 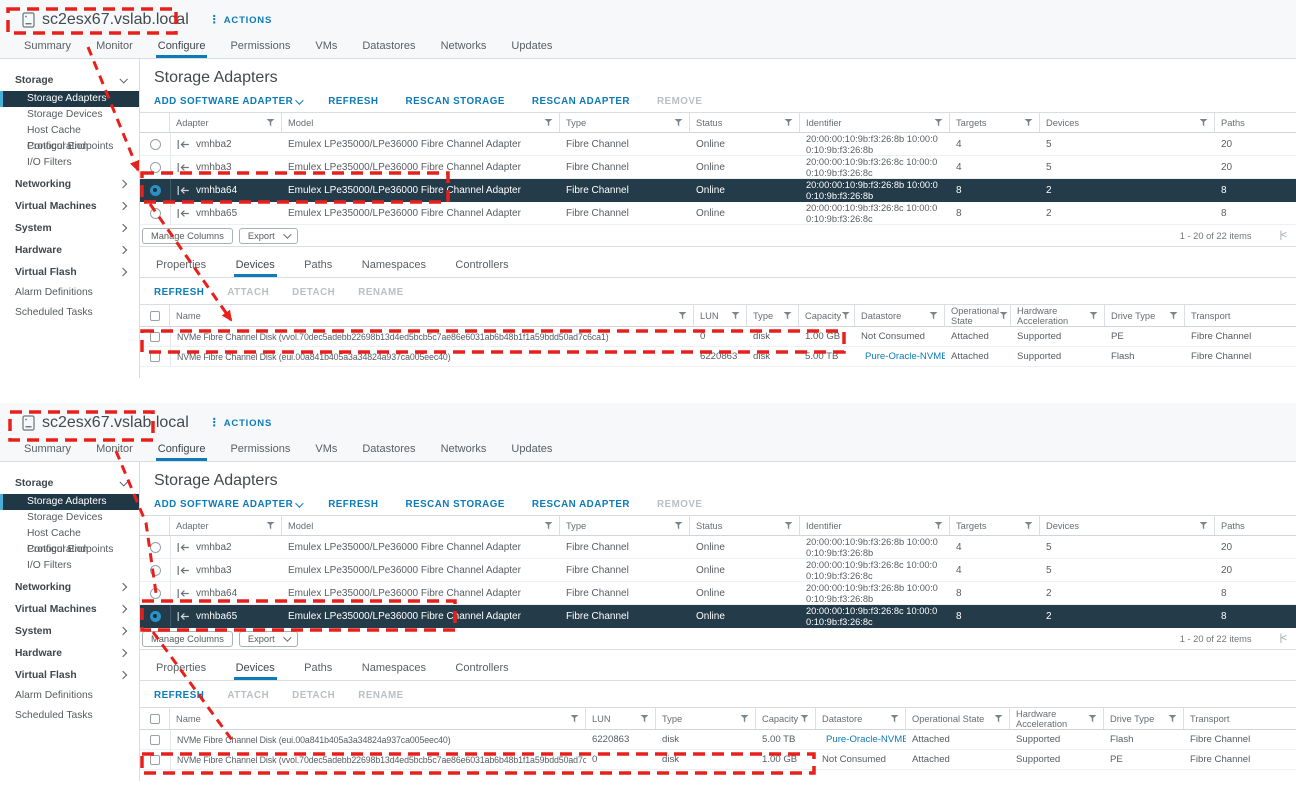 What do you see at coordinates (248, 292) in the screenshot?
I see `attach-button: ATTACH` at bounding box center [248, 292].